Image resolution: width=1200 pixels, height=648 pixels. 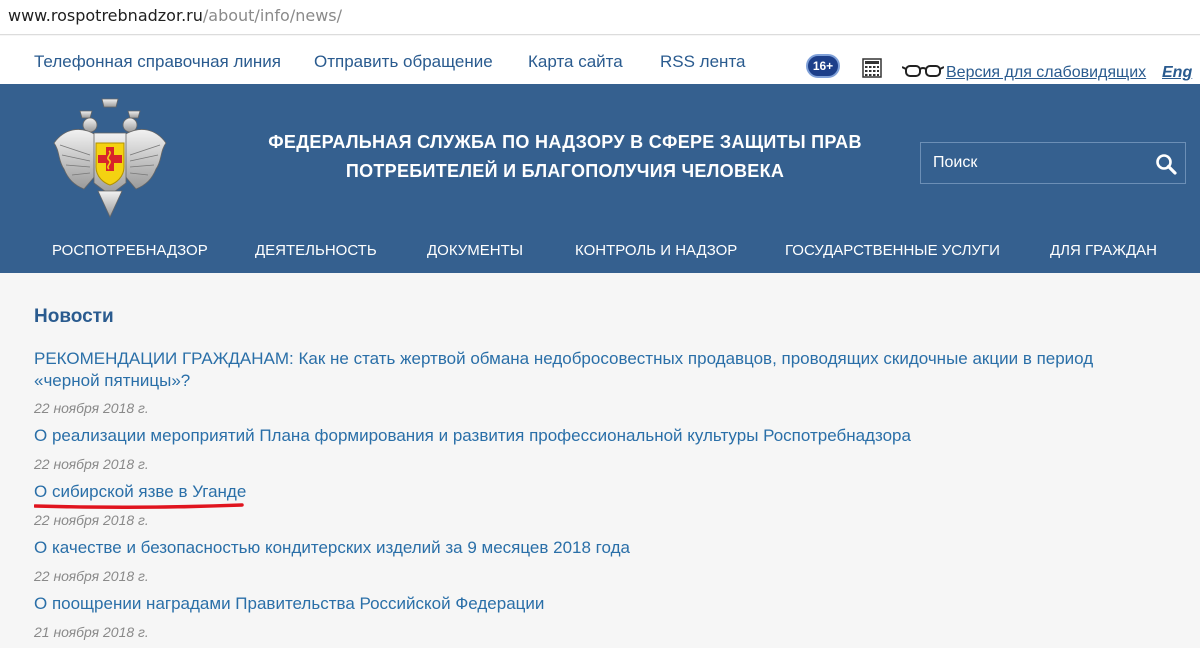 What do you see at coordinates (139, 506) in the screenshot?
I see `red-underline-annotation` at bounding box center [139, 506].